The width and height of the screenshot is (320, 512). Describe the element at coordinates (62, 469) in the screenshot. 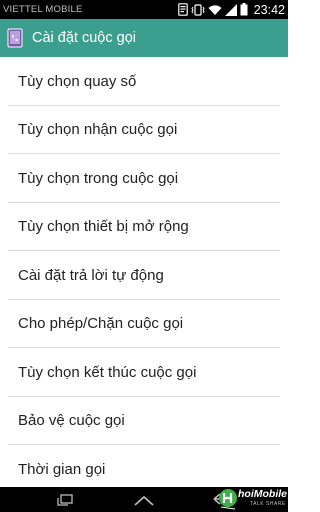

I see `list-item-label: Thời gian gọi` at that location.